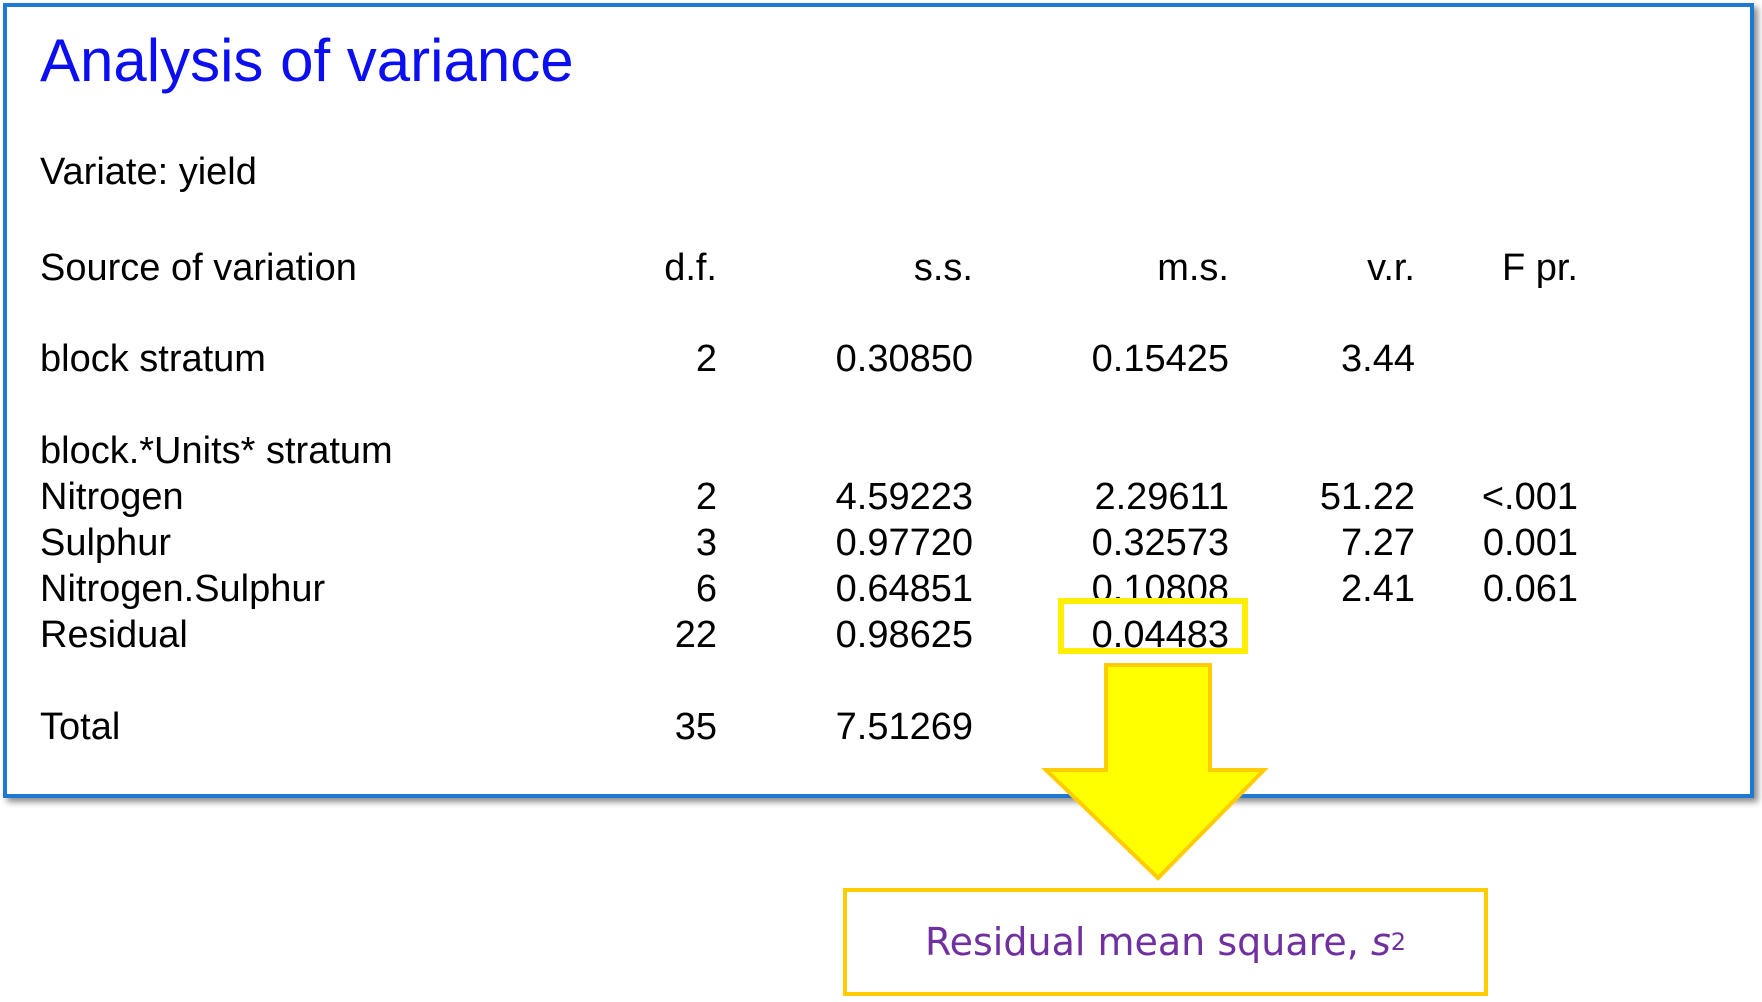 The width and height of the screenshot is (1762, 1002). Describe the element at coordinates (114, 635) in the screenshot. I see `row-source: Residual` at that location.